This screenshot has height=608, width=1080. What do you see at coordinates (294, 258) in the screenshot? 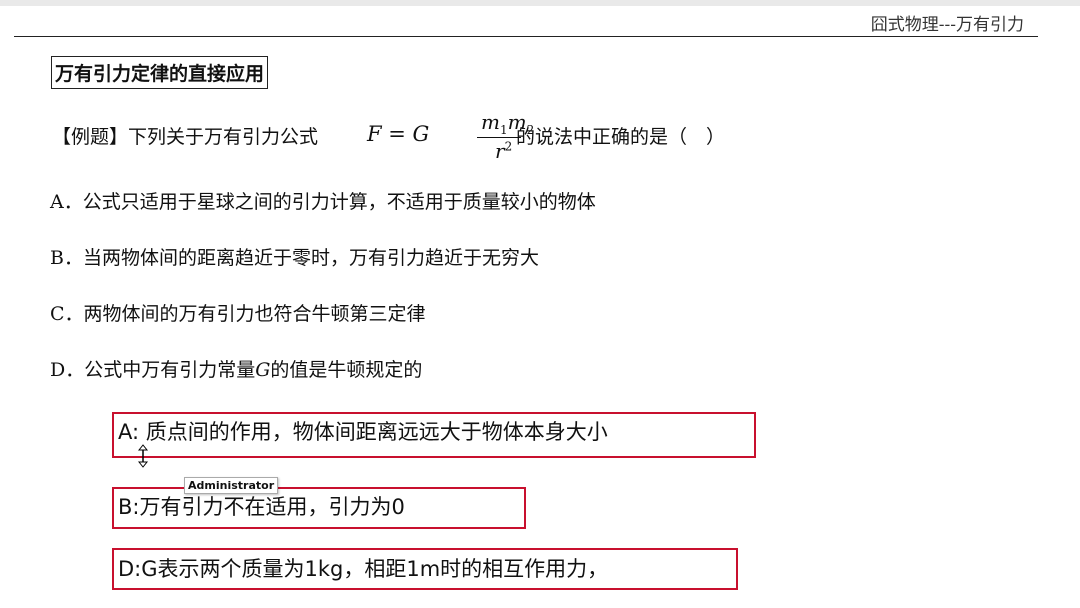
I see `option-b: B．当两物体间的距离趋近于零时，万有引力趋近于无穷大` at bounding box center [294, 258].